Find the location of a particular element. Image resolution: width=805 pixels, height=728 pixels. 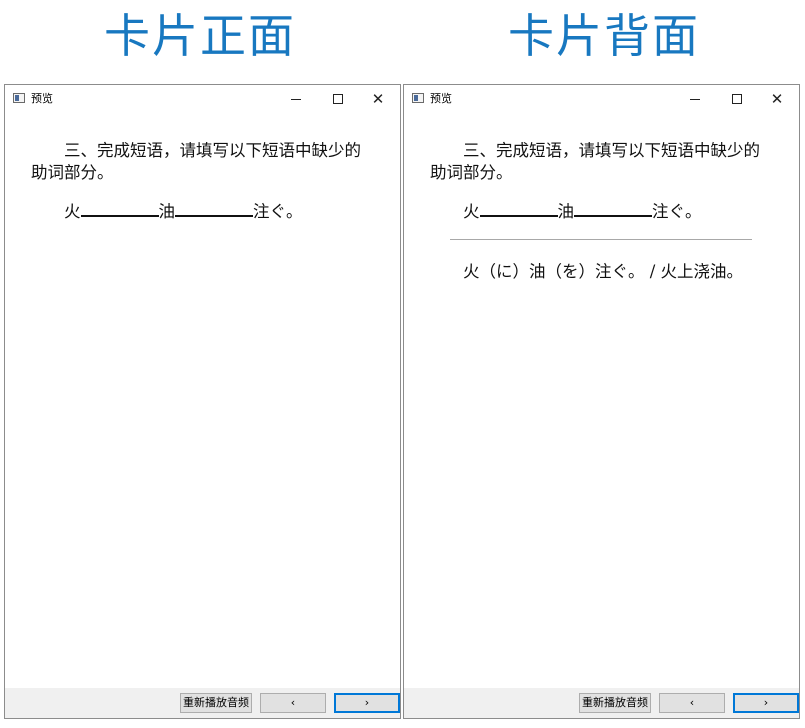

answer-text: 火（に）油（を）注ぐ。 / 火上浇油。 is located at coordinates (603, 271).